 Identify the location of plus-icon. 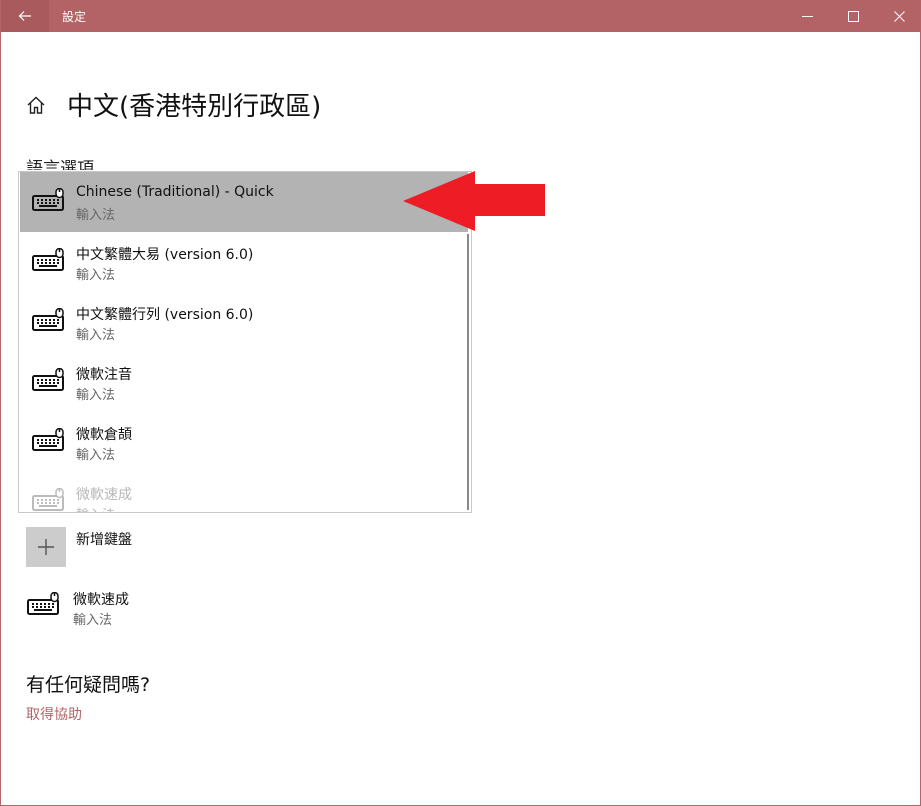
(46, 547).